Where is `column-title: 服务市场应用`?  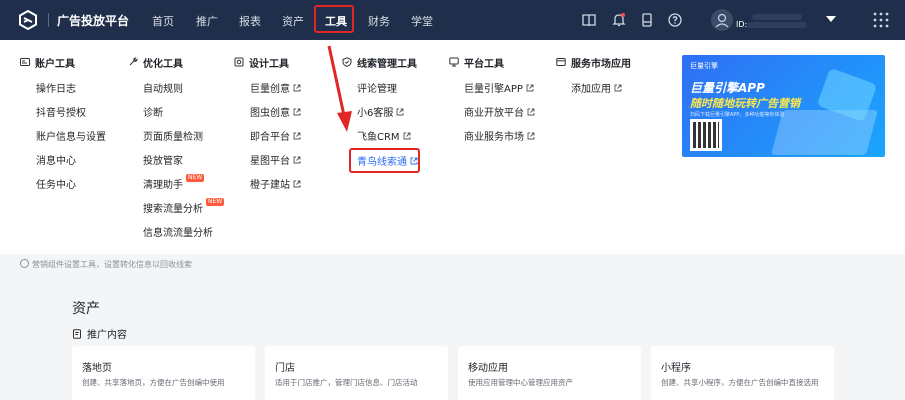 column-title: 服务市场应用 is located at coordinates (601, 64).